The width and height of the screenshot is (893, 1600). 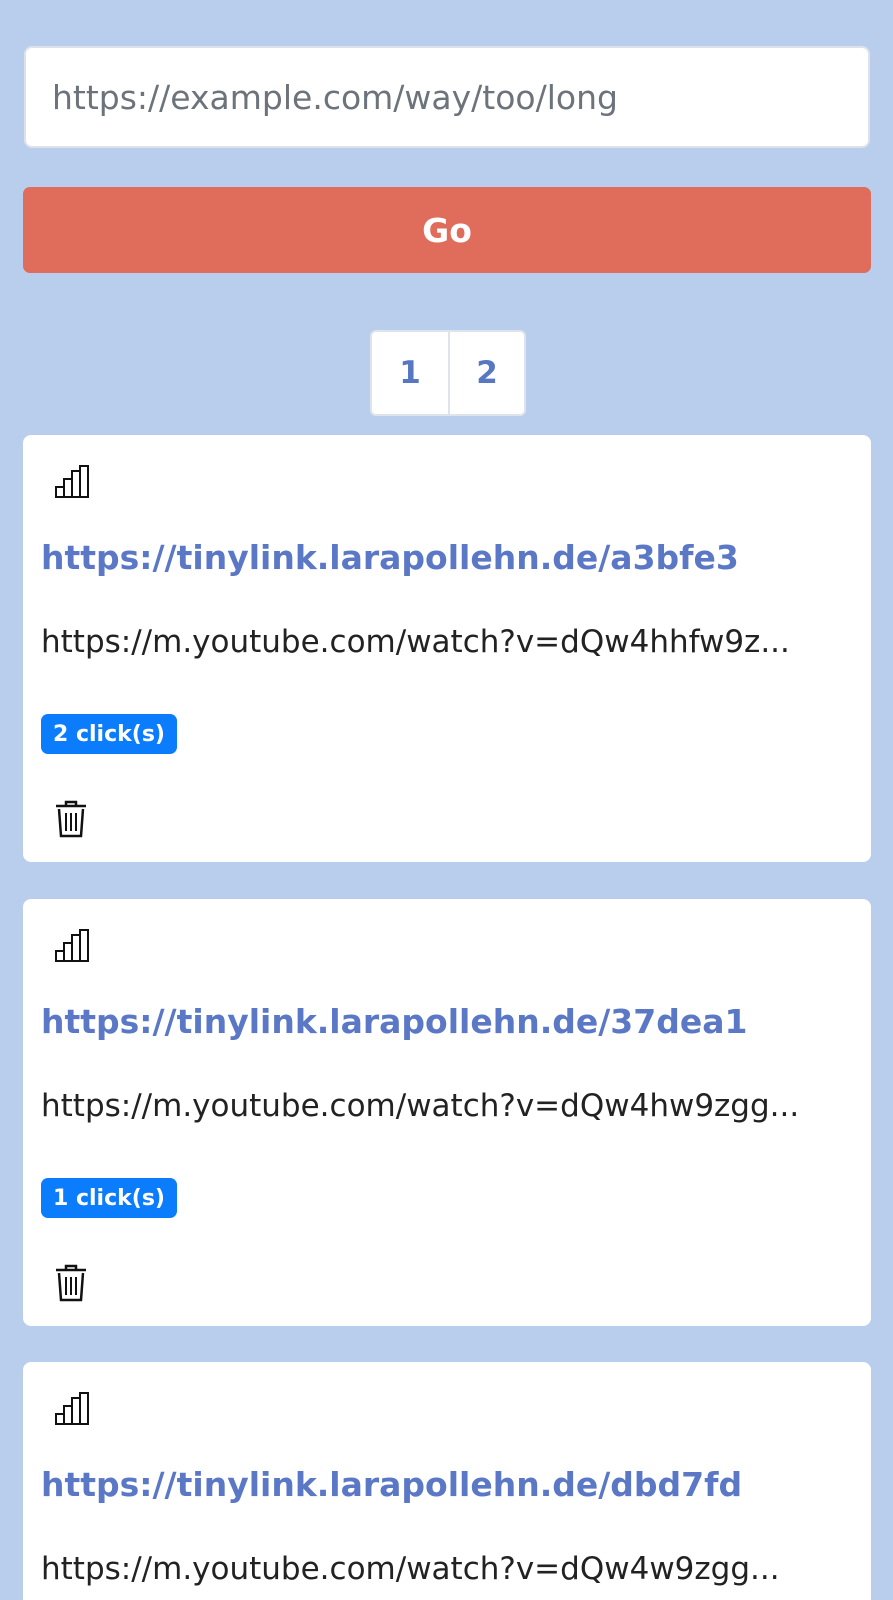 What do you see at coordinates (447, 230) in the screenshot?
I see `go-button: Go` at bounding box center [447, 230].